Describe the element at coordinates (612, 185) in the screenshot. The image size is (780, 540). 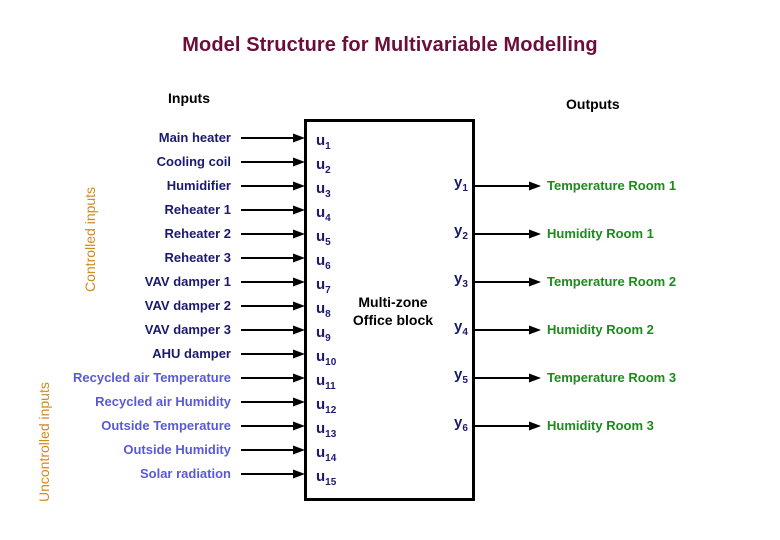
I see `output-label: Temperature Room 1` at that location.